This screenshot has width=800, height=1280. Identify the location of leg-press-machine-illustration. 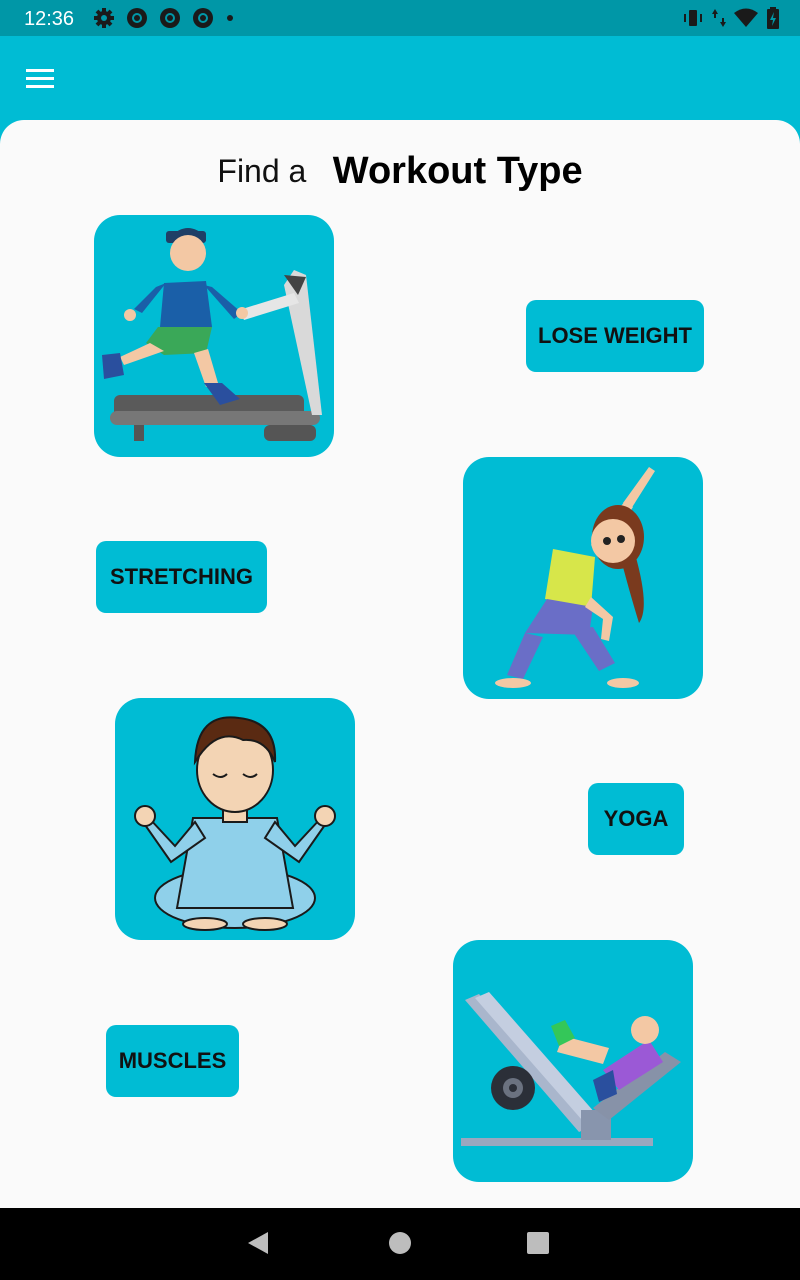
(573, 1061).